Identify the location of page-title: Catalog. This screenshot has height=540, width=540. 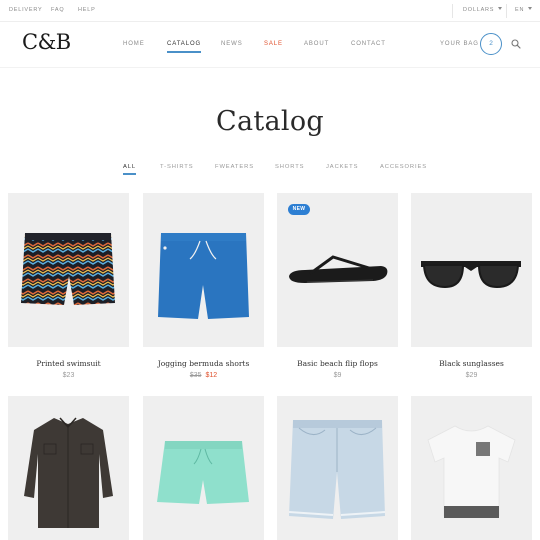
(270, 121).